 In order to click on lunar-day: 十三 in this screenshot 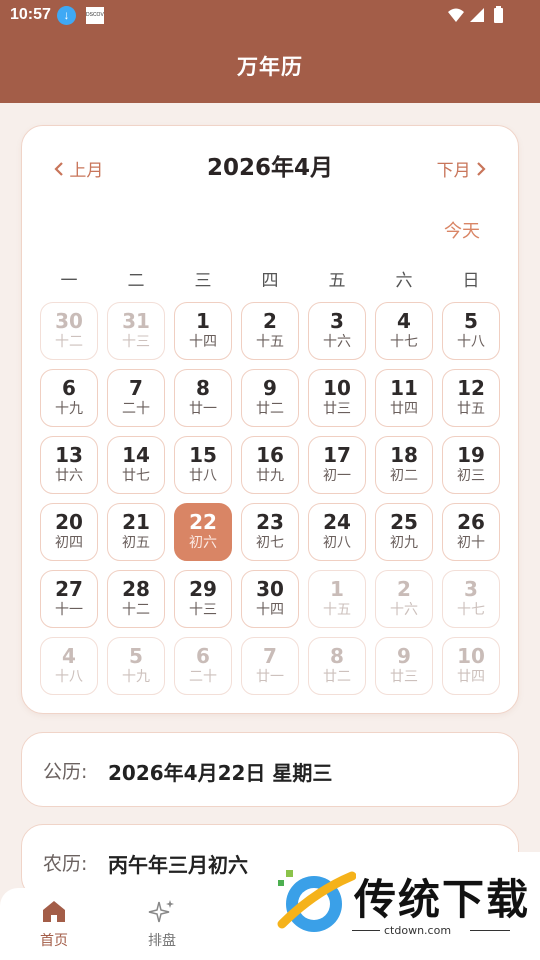, I will do `click(203, 610)`.